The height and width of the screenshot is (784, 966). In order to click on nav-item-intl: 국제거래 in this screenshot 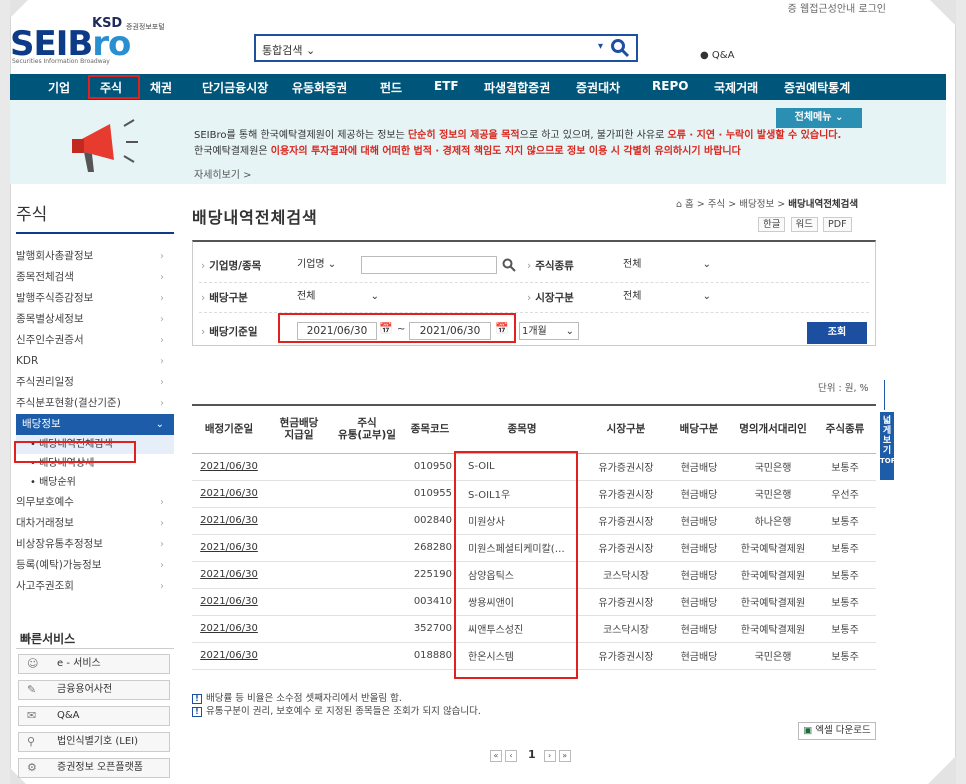, I will do `click(736, 87)`.